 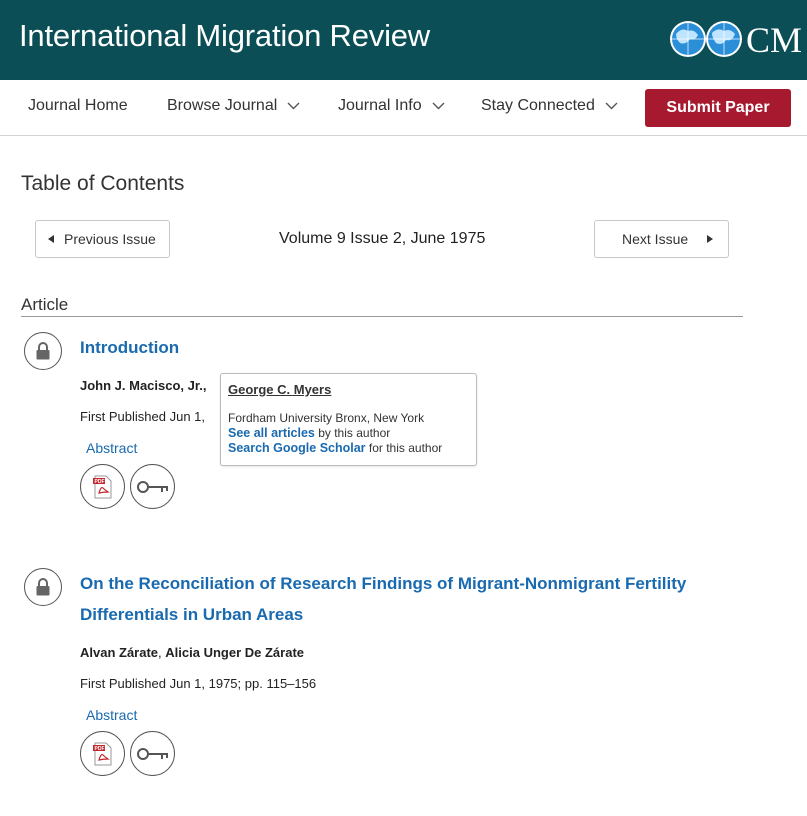 What do you see at coordinates (234, 652) in the screenshot?
I see `author-link: Alicia Unger De Zárate` at bounding box center [234, 652].